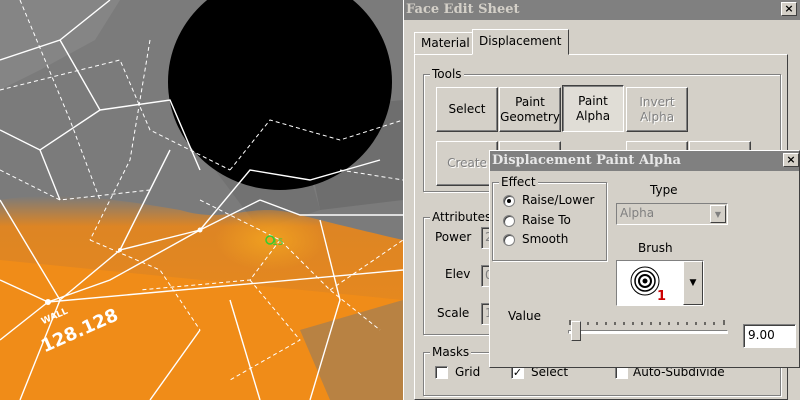  What do you see at coordinates (791, 160) in the screenshot?
I see `paint-alpha-dialog-close-button: ×` at bounding box center [791, 160].